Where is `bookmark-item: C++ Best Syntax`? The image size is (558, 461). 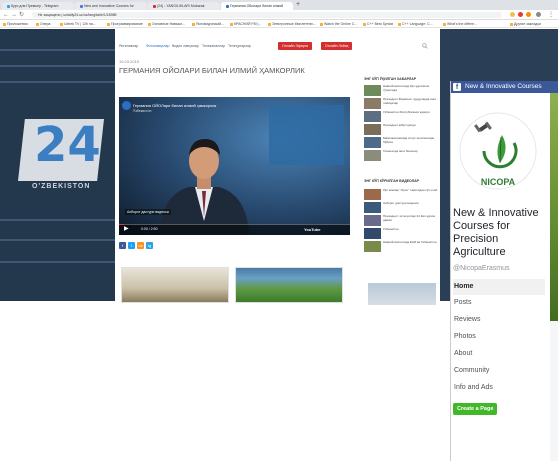
bookmark-item: C++ Best Syntax is located at coordinates (378, 24).